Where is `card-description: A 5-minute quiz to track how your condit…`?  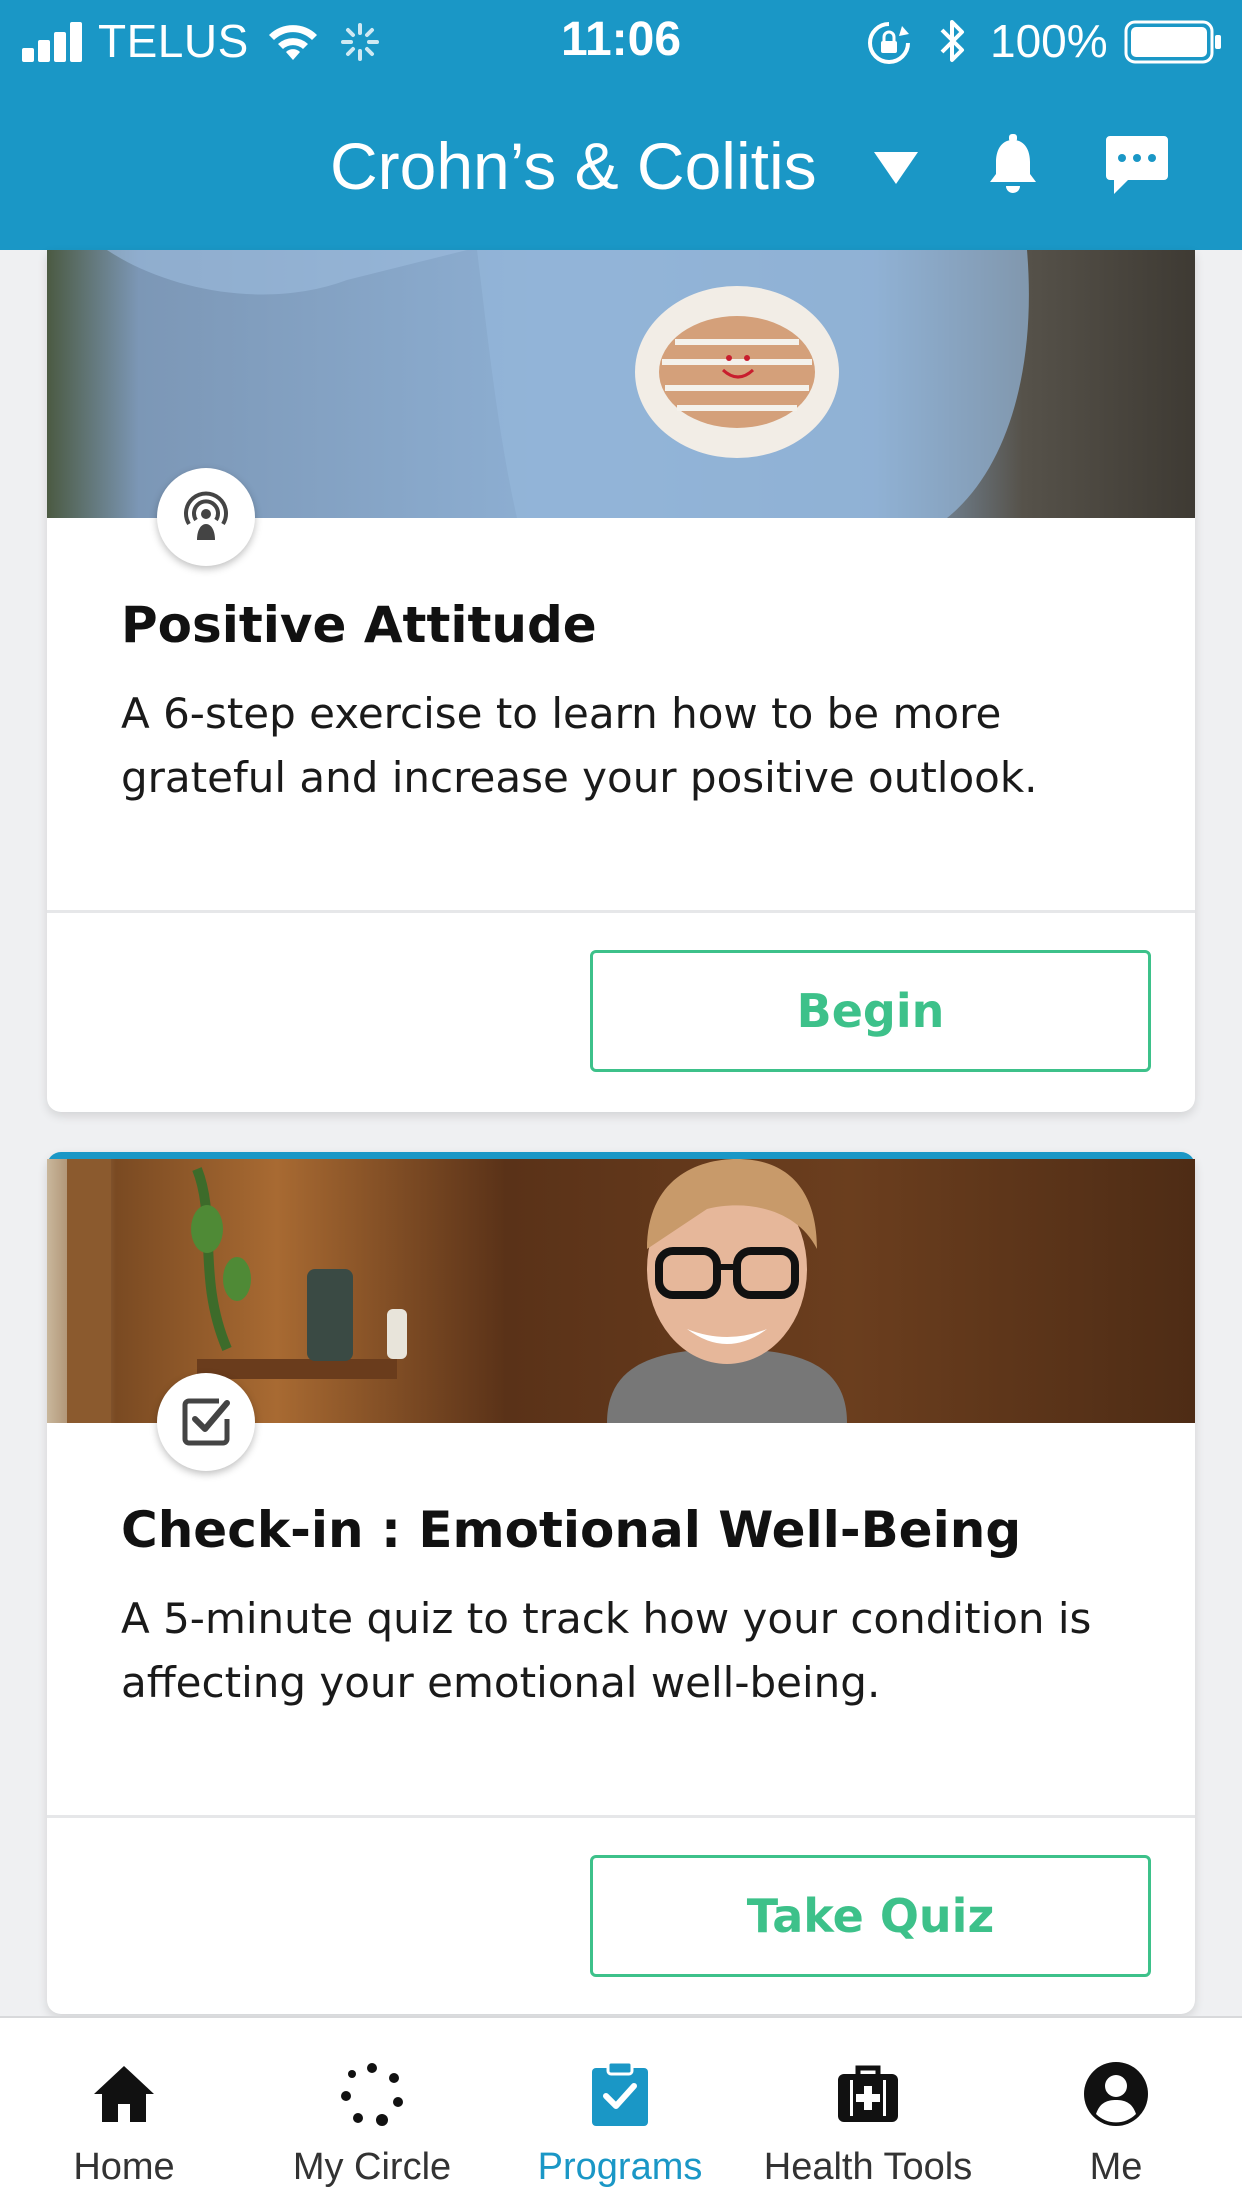 card-description: A 5-minute quiz to track how your condit… is located at coordinates (606, 1650).